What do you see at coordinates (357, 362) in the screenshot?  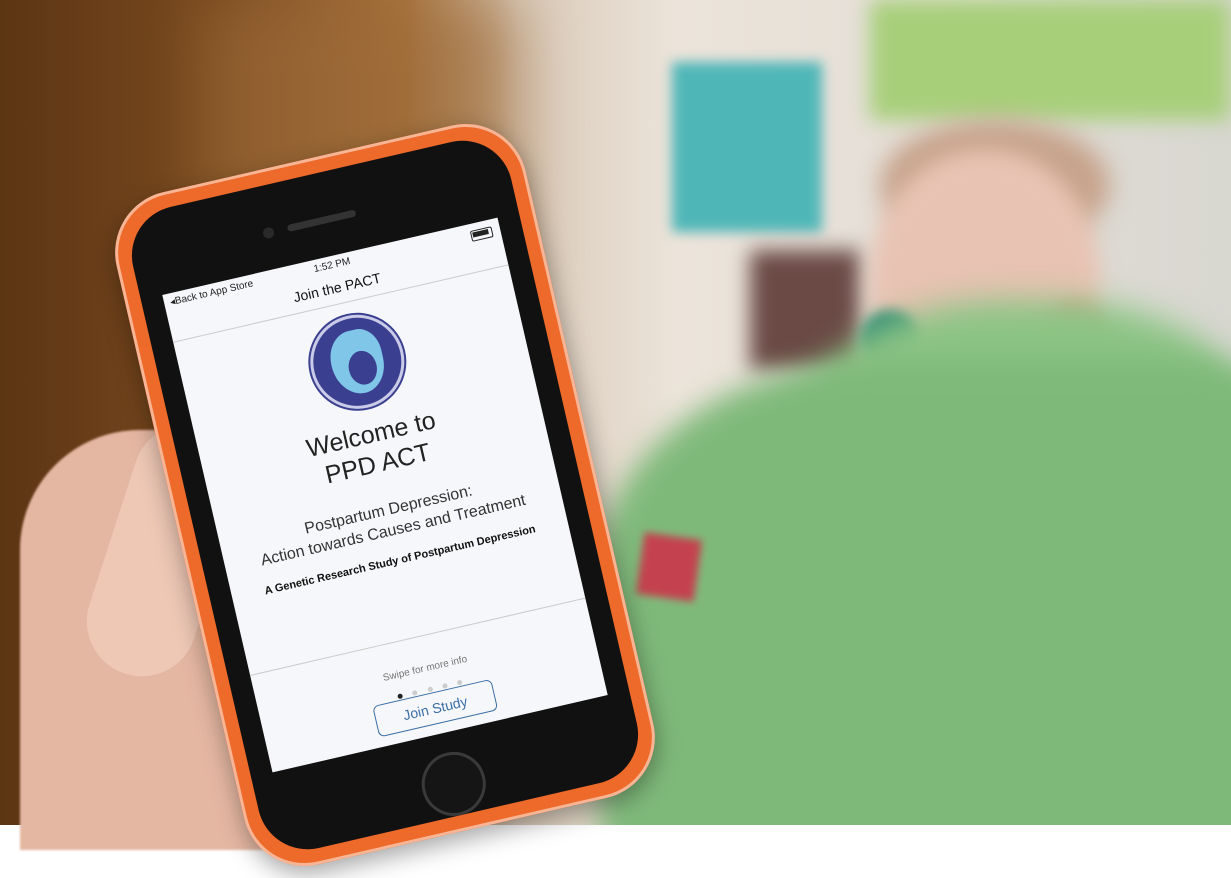 I see `pact-logo` at bounding box center [357, 362].